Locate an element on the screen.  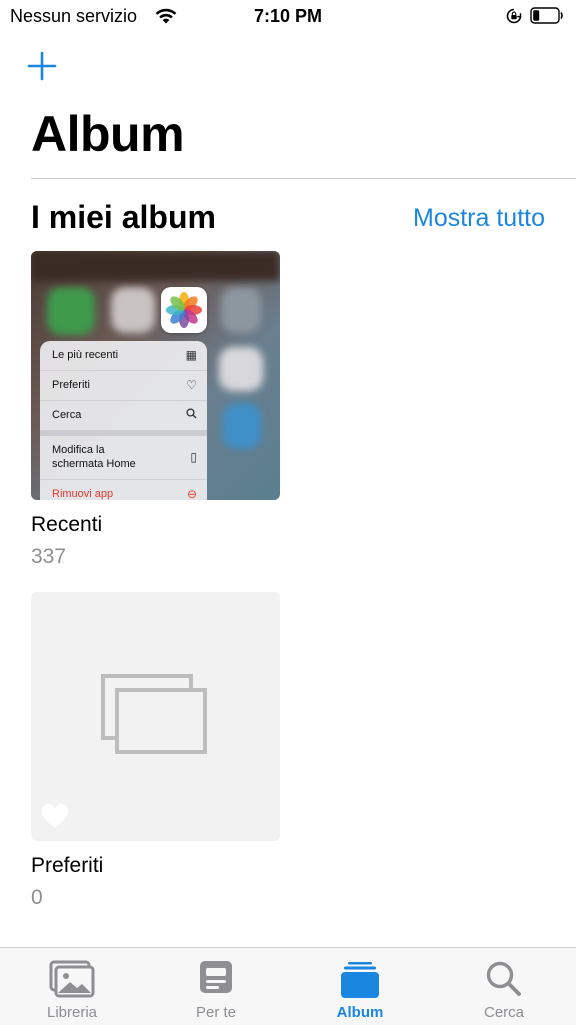
tab-label: Libreria is located at coordinates (72, 1012).